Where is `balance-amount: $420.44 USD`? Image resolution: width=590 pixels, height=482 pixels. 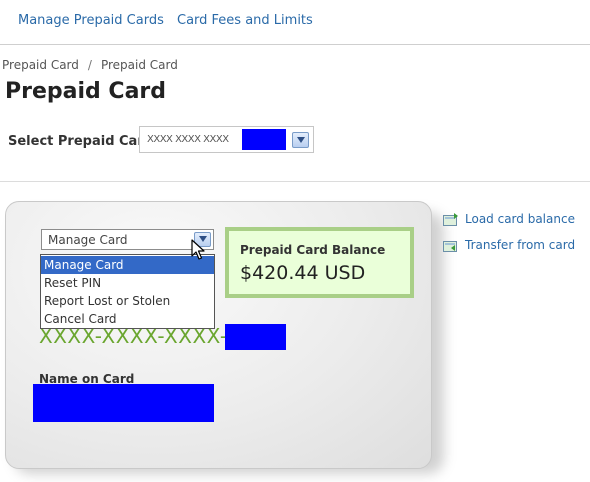
balance-amount: $420.44 USD is located at coordinates (303, 273).